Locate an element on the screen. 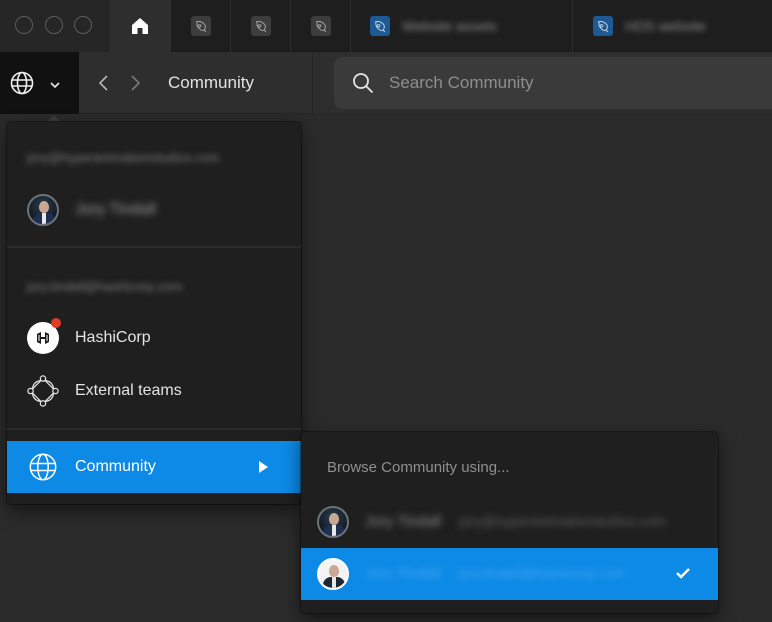  breadcrumb: Community is located at coordinates (211, 82).